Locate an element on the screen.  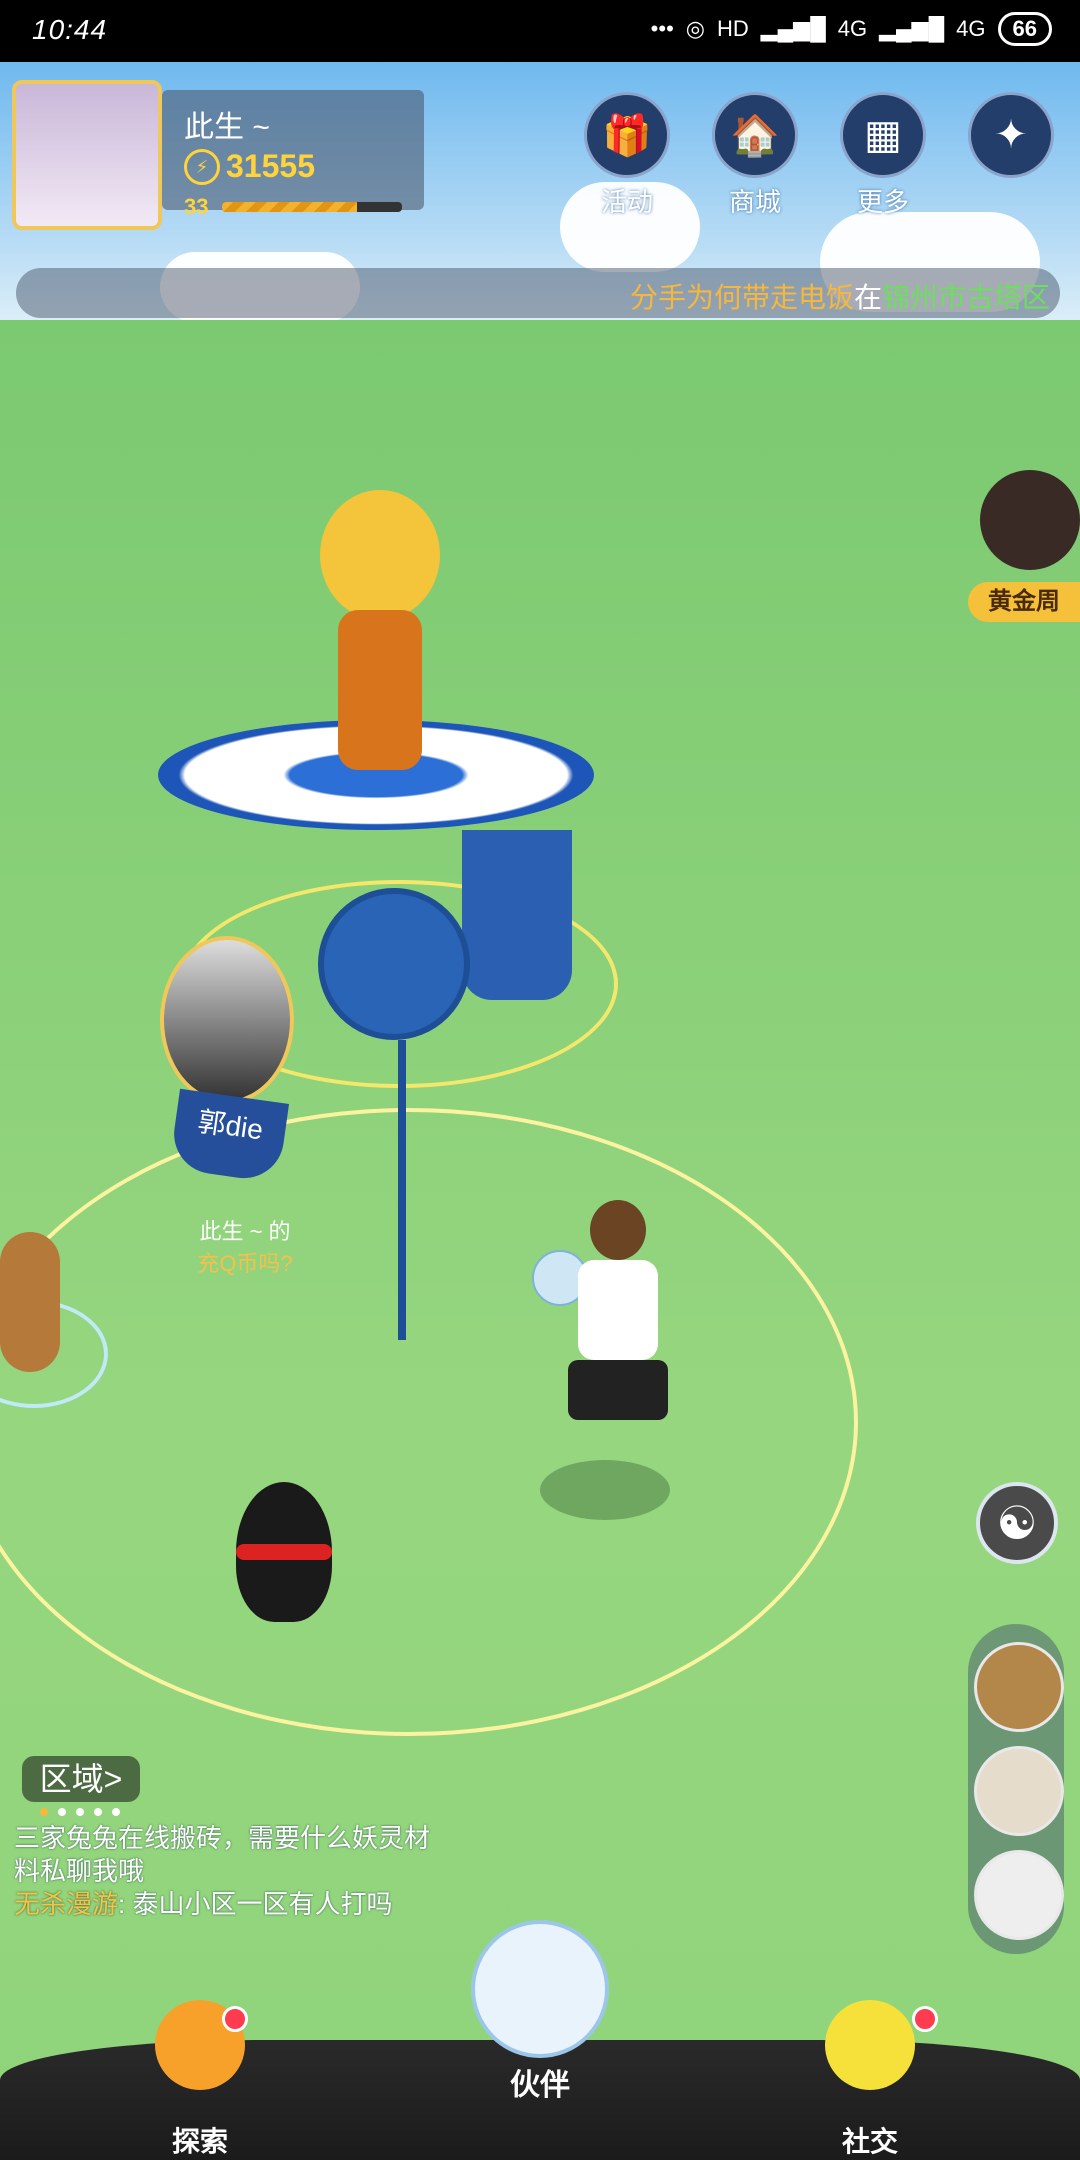
battery-icon: 66 is located at coordinates (1024, 29).